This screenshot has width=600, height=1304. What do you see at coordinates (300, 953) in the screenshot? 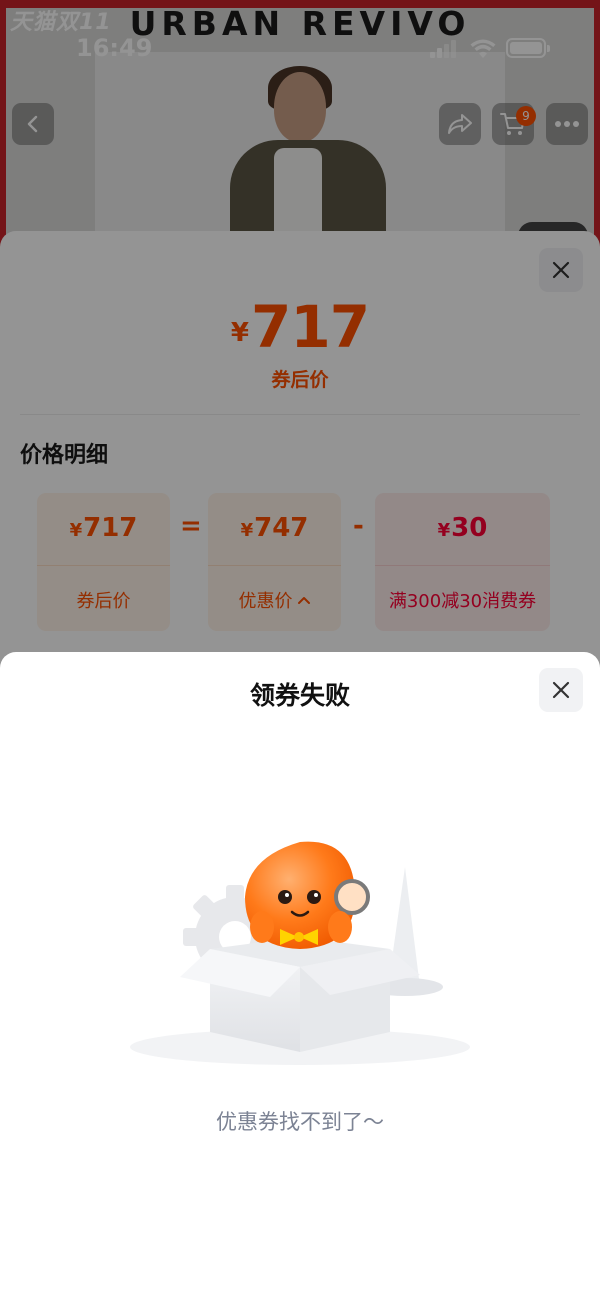
I see `empty-state-illustration` at bounding box center [300, 953].